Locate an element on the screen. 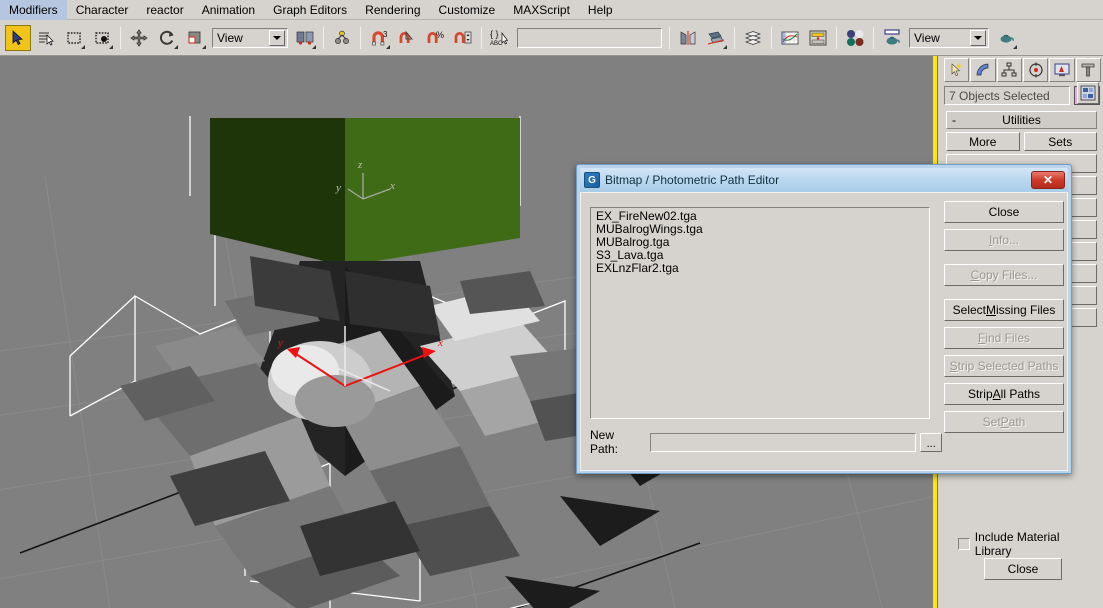 The width and height of the screenshot is (1103, 608). window-crossing-icon is located at coordinates (102, 37).